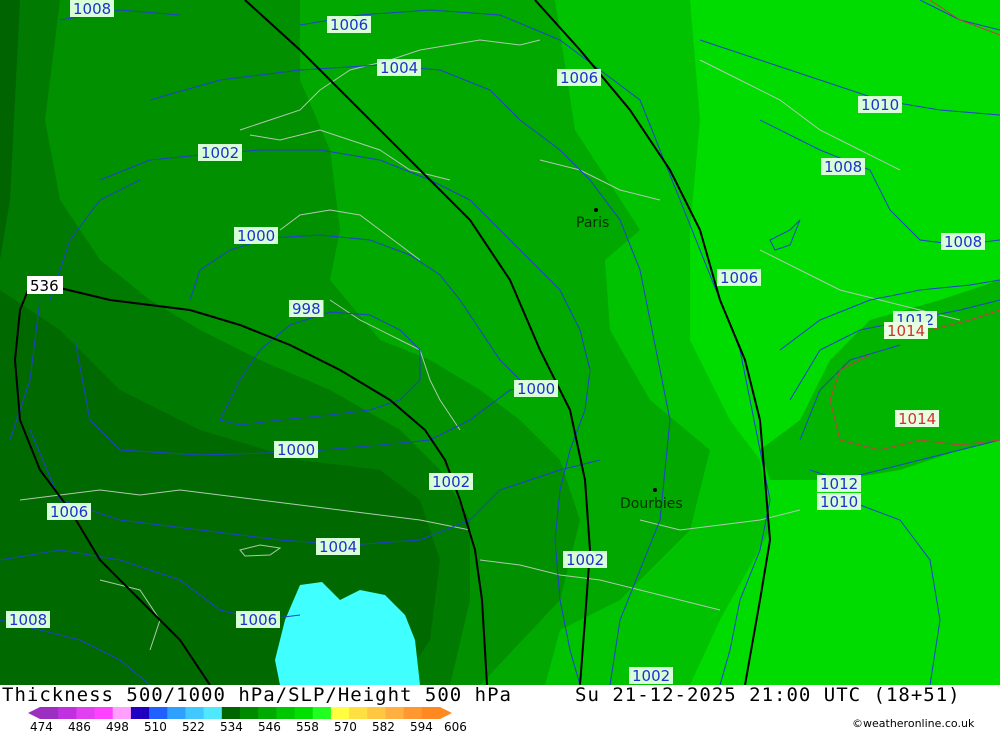  What do you see at coordinates (34, 713) in the screenshot?
I see `legend-arrow-left` at bounding box center [34, 713].